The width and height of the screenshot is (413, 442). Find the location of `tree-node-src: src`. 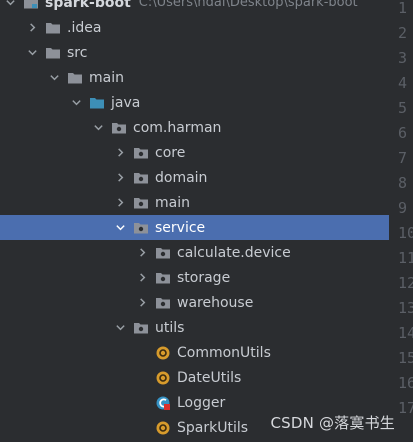

tree-node-src: src is located at coordinates (194, 52).